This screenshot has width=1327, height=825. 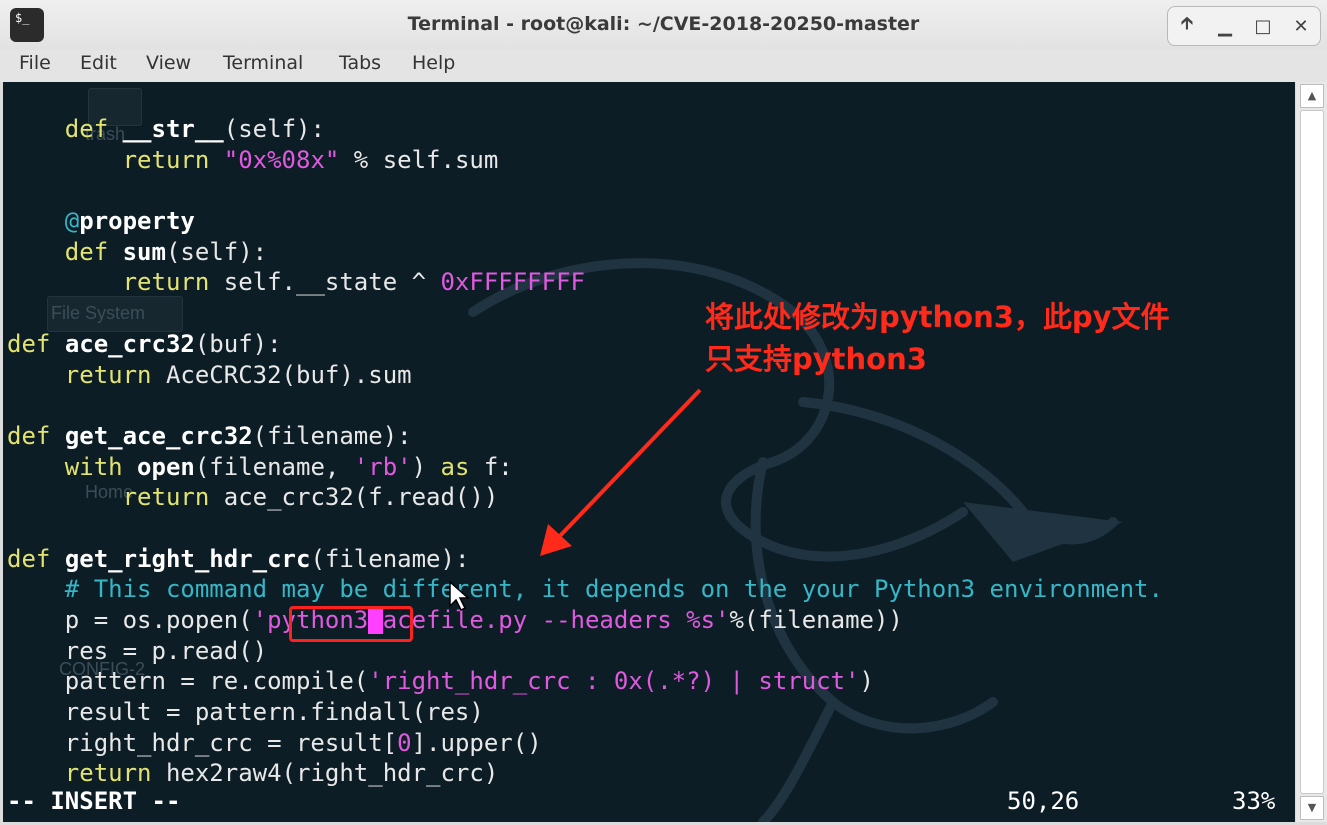 I want to click on code-token: as, so click(x=455, y=466).